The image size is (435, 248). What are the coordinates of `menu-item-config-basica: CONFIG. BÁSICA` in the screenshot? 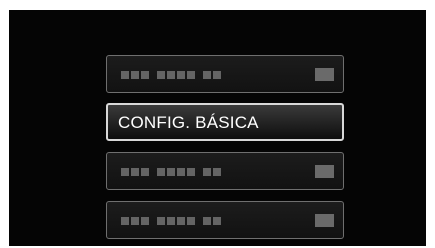 It's located at (225, 122).